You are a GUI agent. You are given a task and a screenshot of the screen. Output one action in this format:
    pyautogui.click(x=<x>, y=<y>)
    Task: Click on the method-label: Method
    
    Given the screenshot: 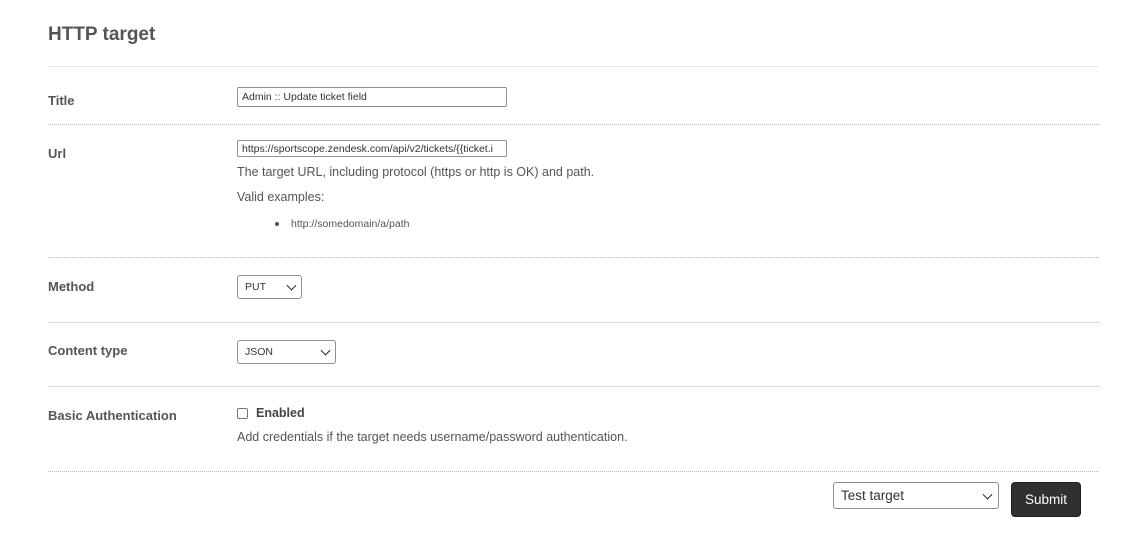 What is the action you would take?
    pyautogui.click(x=71, y=286)
    